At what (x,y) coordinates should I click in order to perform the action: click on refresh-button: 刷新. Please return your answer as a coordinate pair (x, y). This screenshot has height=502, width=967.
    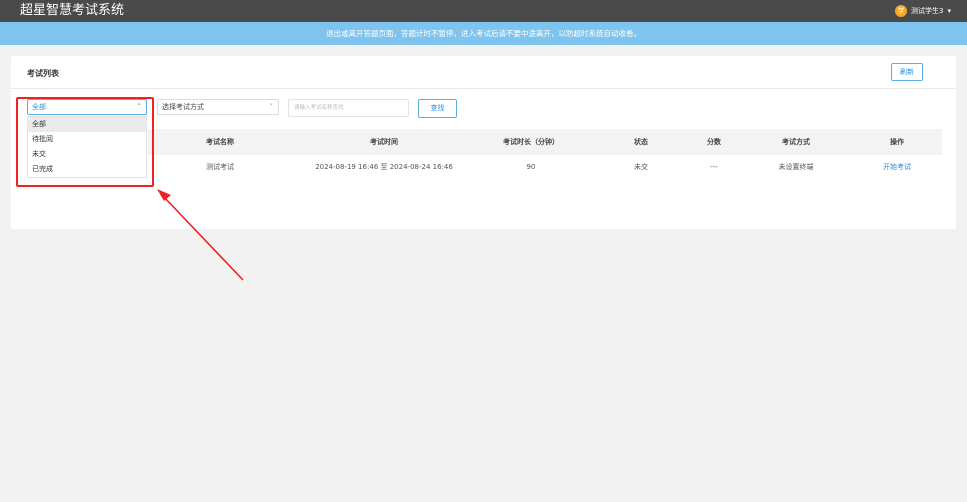
    Looking at the image, I should click on (907, 72).